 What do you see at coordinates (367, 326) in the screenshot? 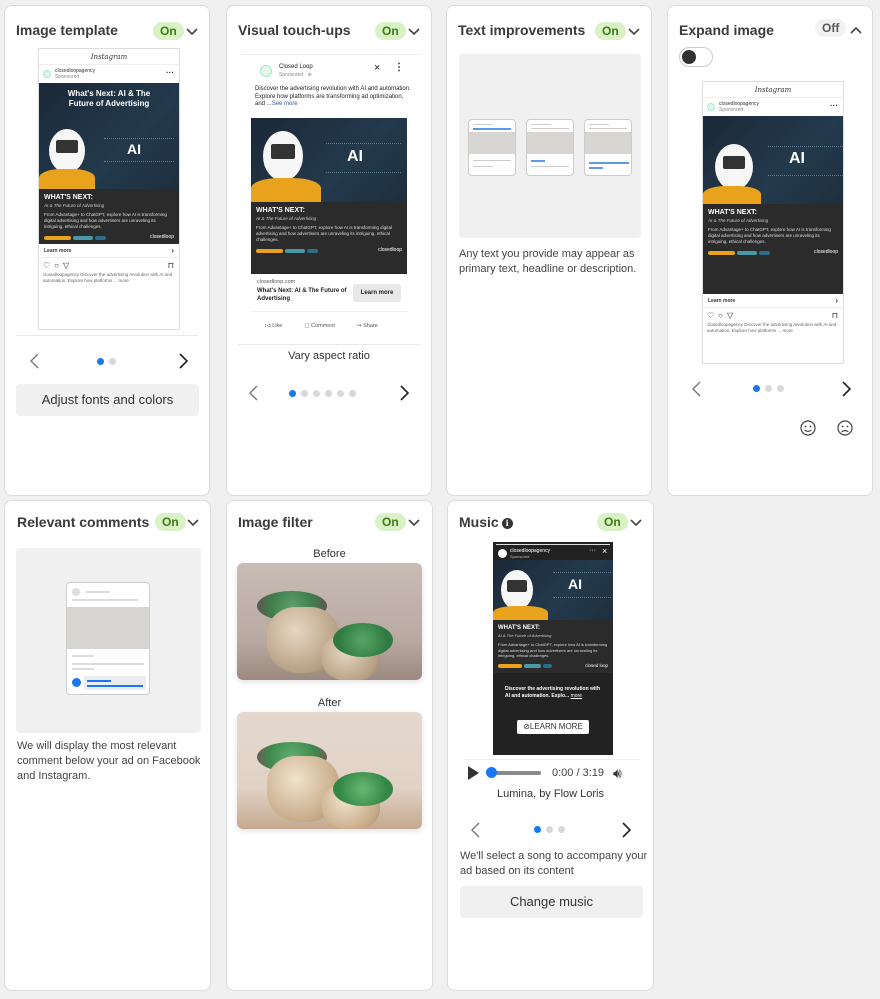
I see `share-action: ↪ Share` at bounding box center [367, 326].